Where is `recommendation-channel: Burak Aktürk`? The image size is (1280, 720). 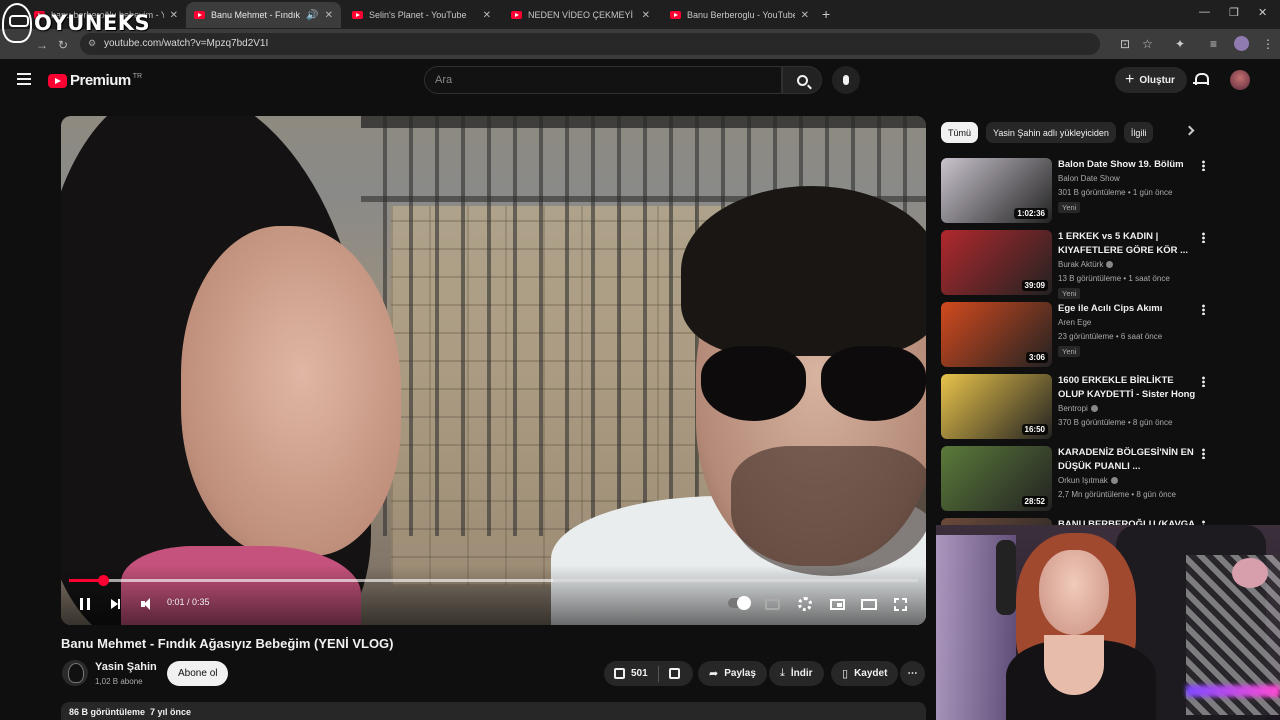
recommendation-channel: Burak Aktürk is located at coordinates (1080, 264).